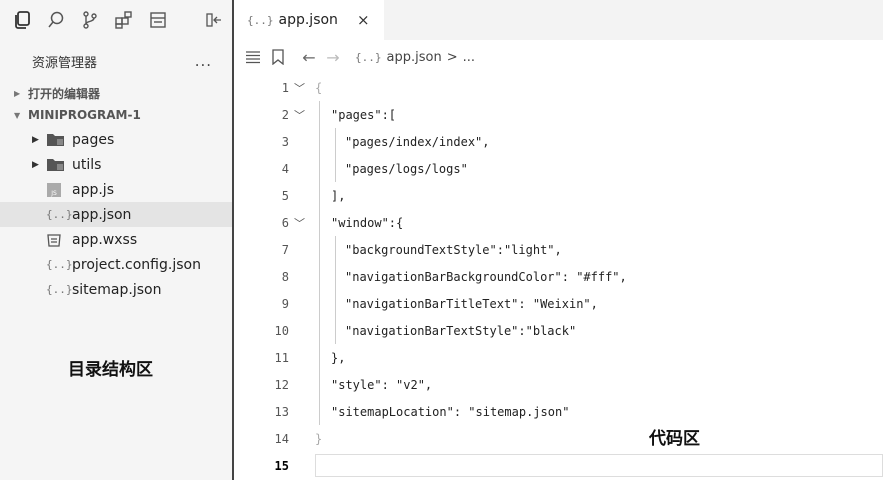 This screenshot has height=480, width=883. I want to click on collapse-panel-icon, so click(213, 20).